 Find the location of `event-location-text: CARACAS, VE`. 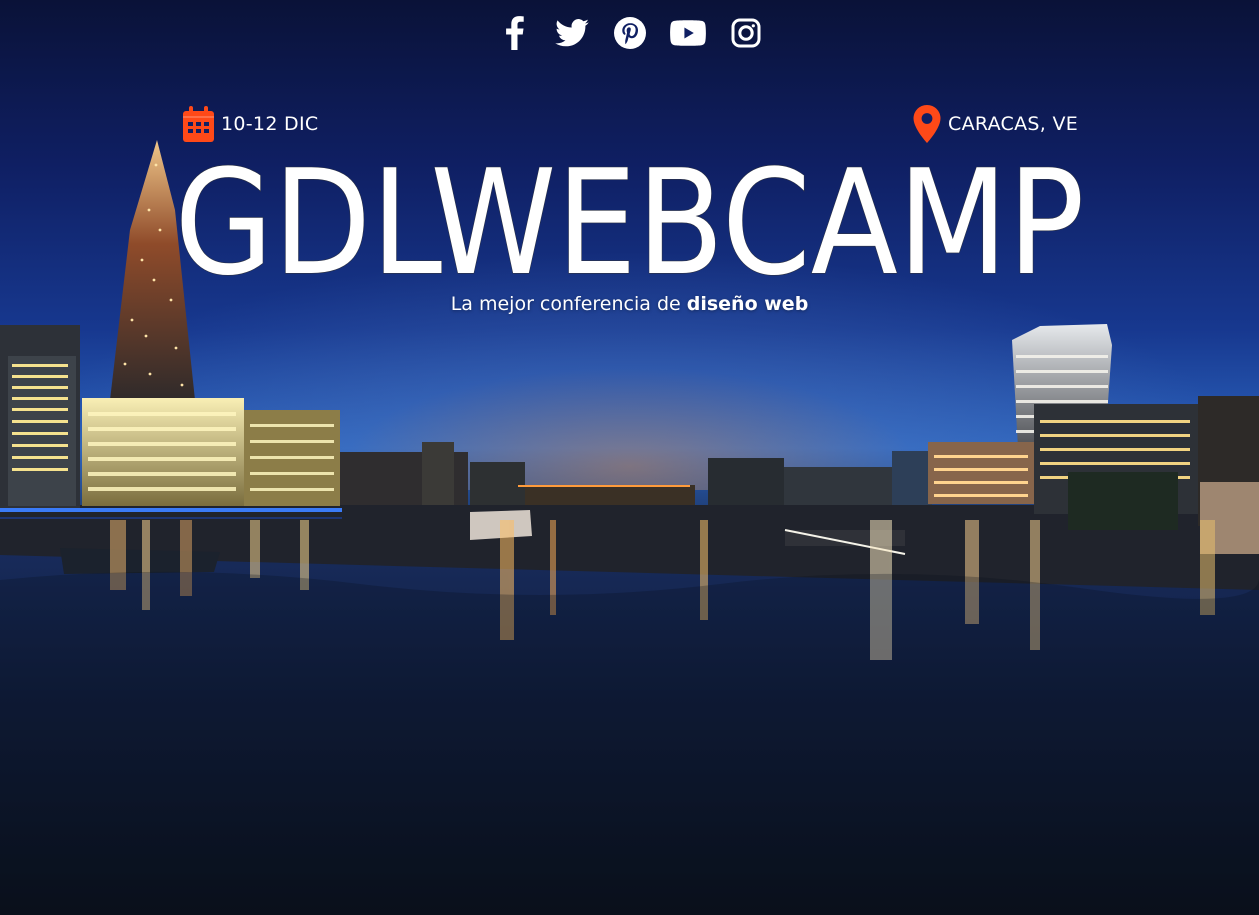

event-location-text: CARACAS, VE is located at coordinates (1013, 124).